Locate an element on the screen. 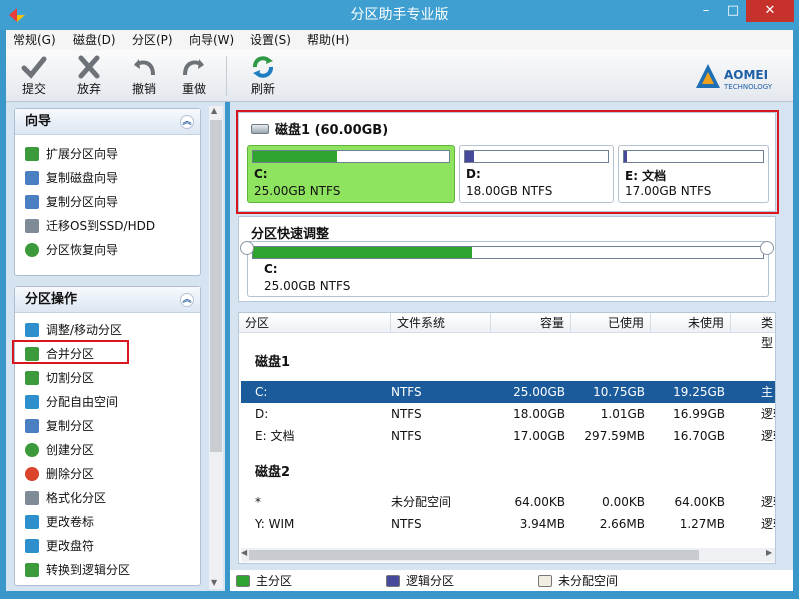  cell-capacity: 18.00GB is located at coordinates (539, 414).